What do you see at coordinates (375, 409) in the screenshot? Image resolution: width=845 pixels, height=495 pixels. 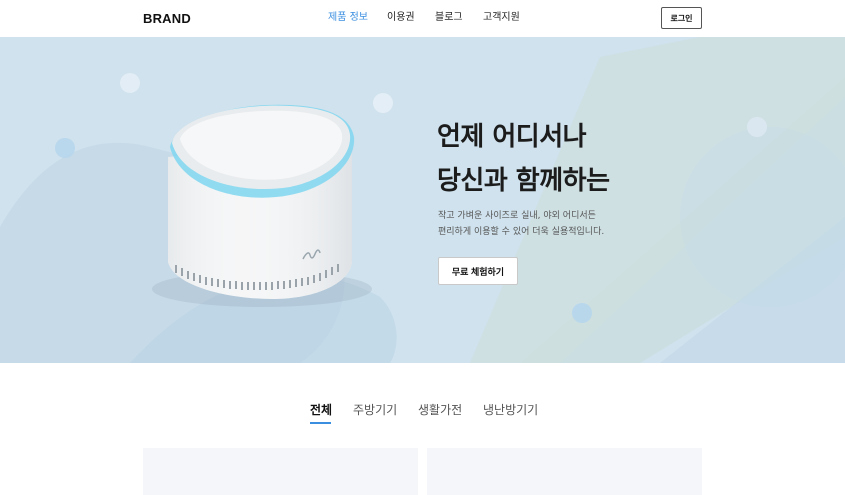 I see `tab-kitchen: 주방기기` at bounding box center [375, 409].